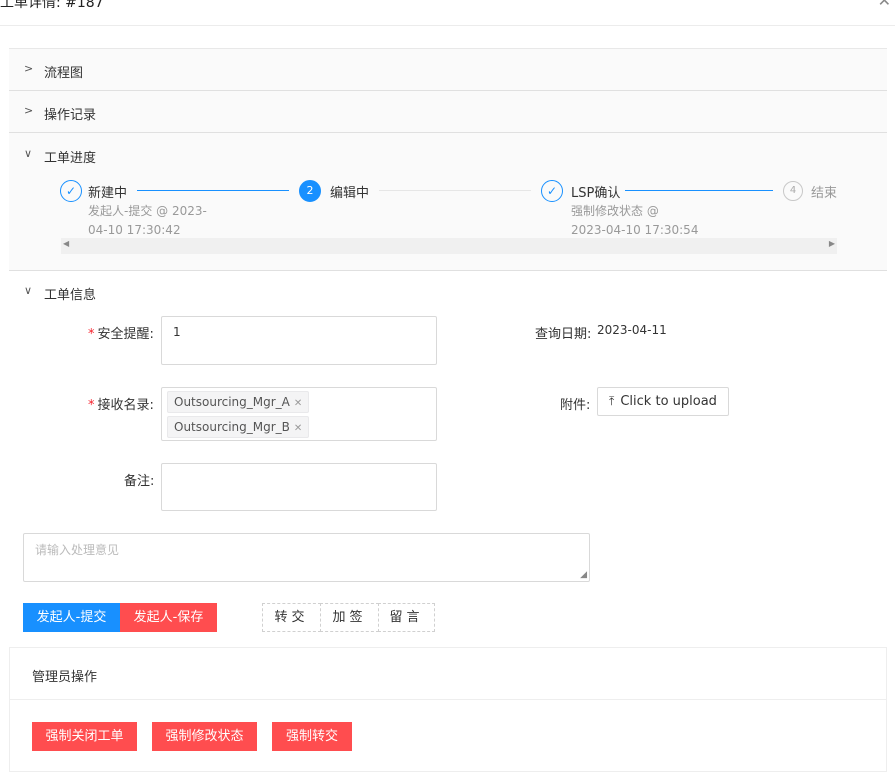 This screenshot has height=782, width=895. What do you see at coordinates (824, 193) in the screenshot?
I see `step-title-4: 结束` at bounding box center [824, 193].